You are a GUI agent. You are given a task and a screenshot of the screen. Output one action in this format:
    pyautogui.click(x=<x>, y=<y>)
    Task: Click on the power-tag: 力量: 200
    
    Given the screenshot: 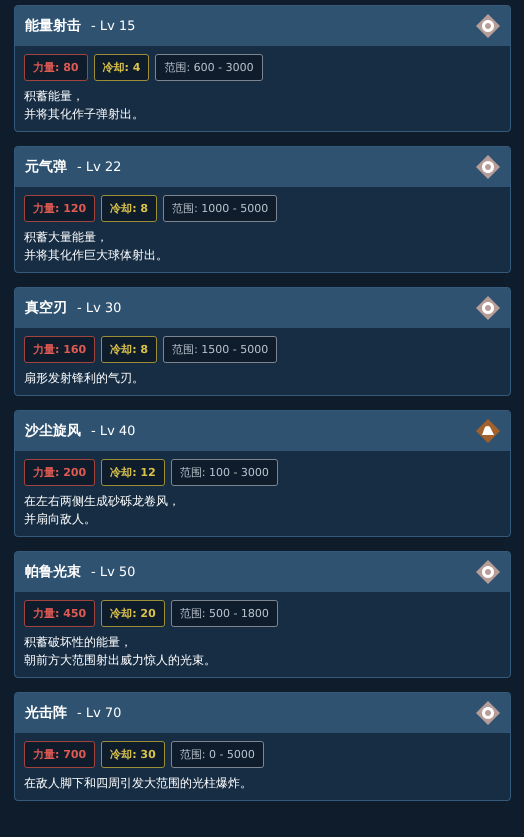 What is the action you would take?
    pyautogui.click(x=60, y=472)
    